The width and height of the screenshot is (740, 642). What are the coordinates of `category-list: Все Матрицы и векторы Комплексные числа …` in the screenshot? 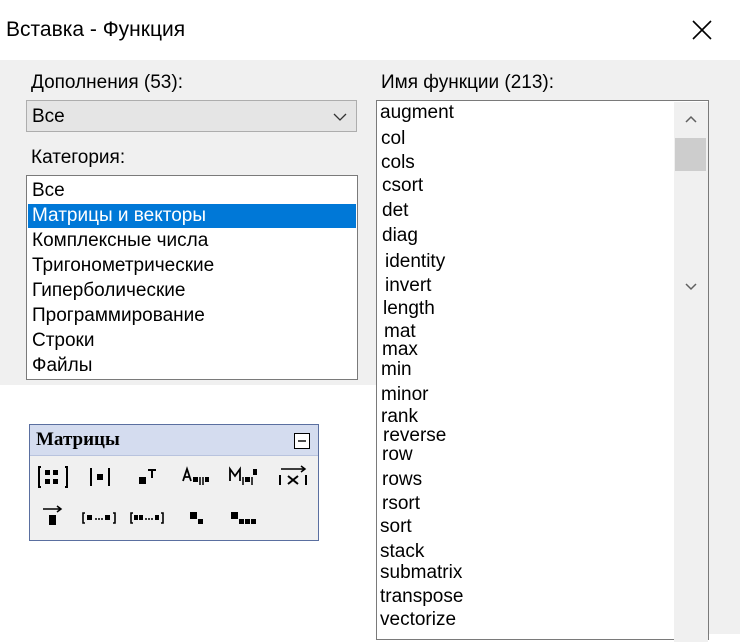 It's located at (192, 277).